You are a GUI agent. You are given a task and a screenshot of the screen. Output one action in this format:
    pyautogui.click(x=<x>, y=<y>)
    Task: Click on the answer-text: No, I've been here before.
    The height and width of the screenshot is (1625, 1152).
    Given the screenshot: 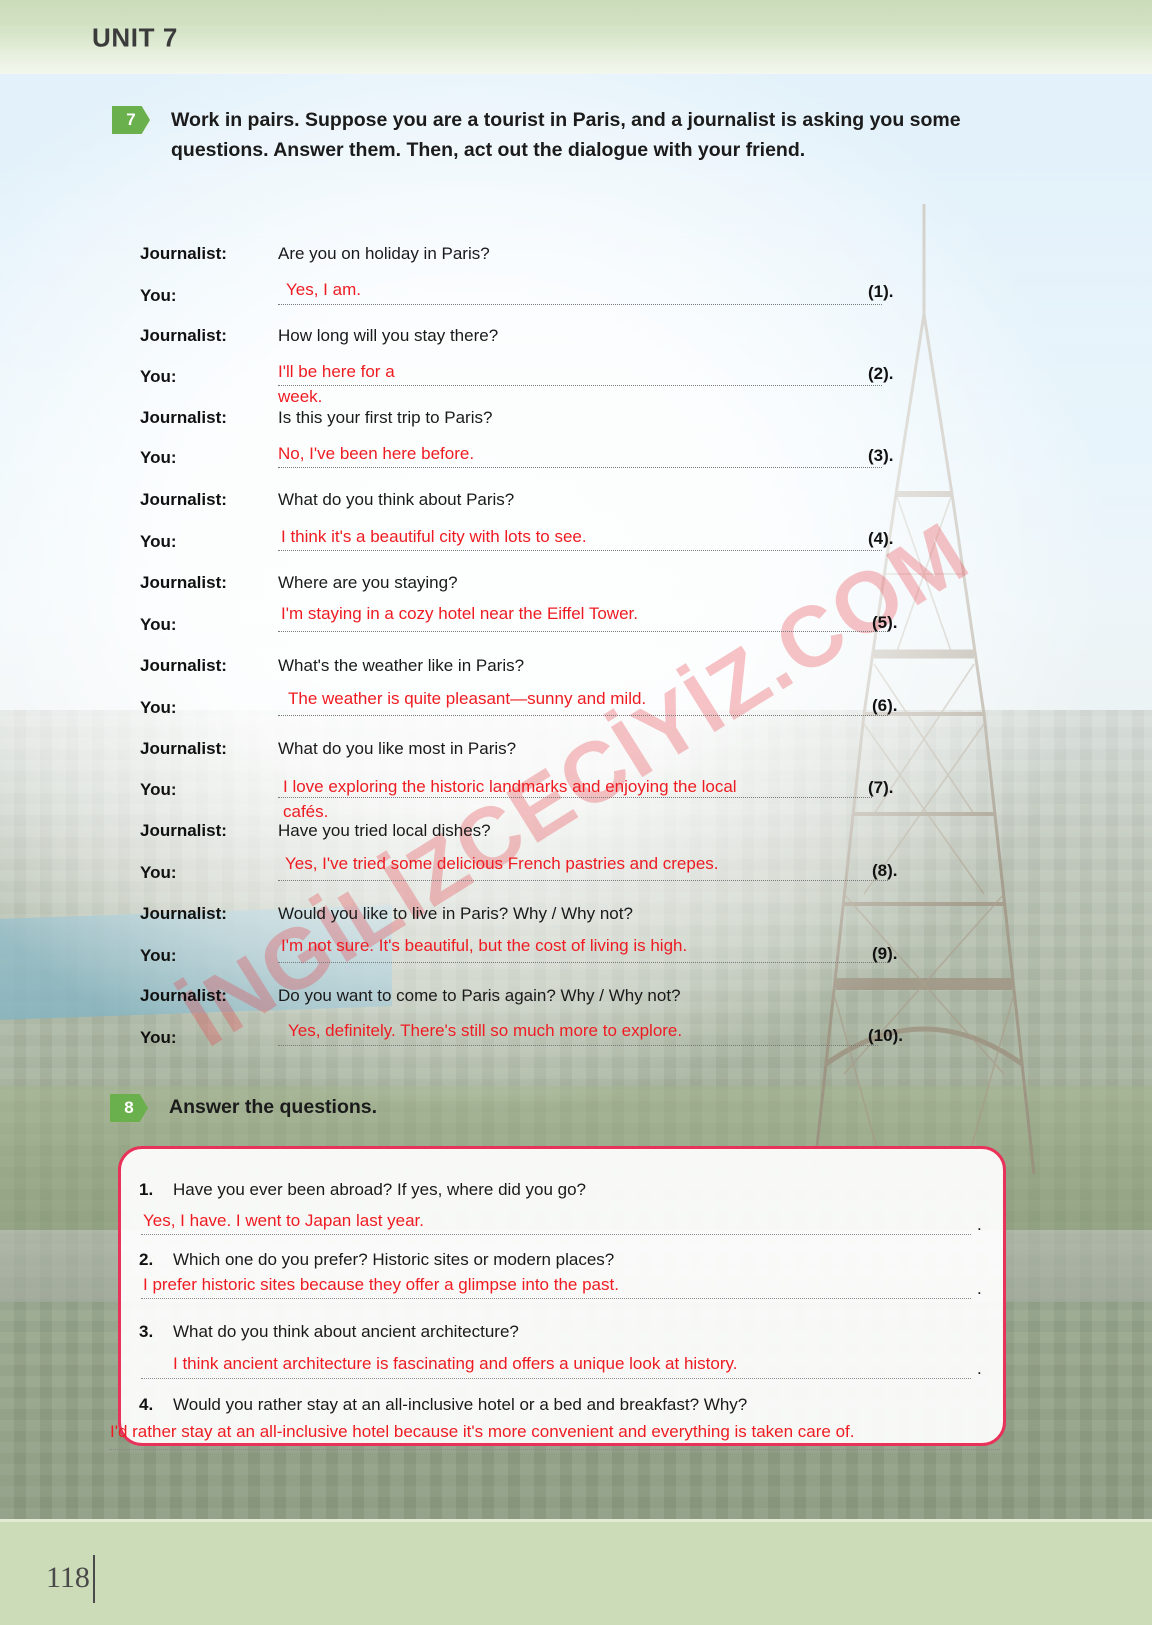 What is the action you would take?
    pyautogui.click(x=376, y=454)
    